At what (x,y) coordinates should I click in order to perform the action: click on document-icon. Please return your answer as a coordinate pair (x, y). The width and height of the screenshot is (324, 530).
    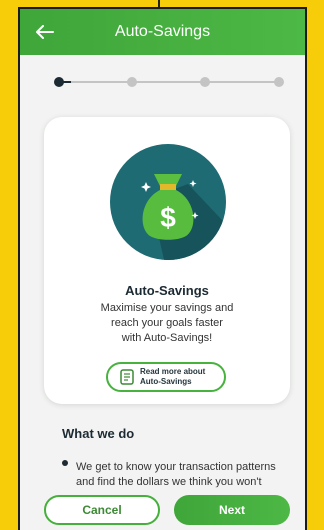
    Looking at the image, I should click on (127, 377).